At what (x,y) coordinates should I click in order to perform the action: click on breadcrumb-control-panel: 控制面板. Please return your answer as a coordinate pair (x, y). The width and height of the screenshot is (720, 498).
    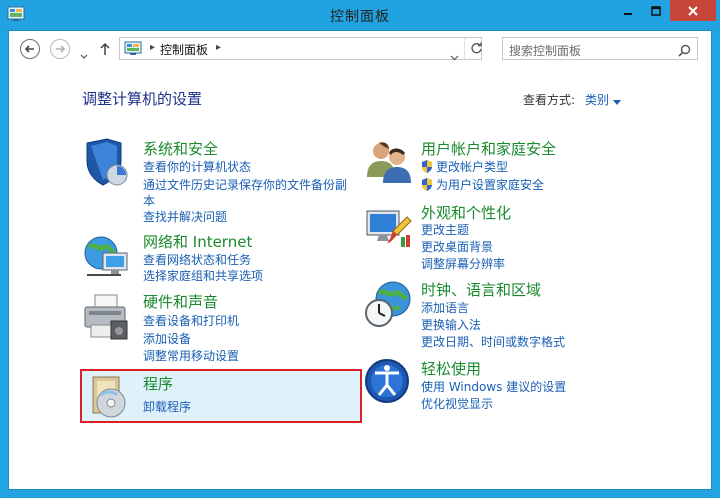
    Looking at the image, I should click on (184, 49).